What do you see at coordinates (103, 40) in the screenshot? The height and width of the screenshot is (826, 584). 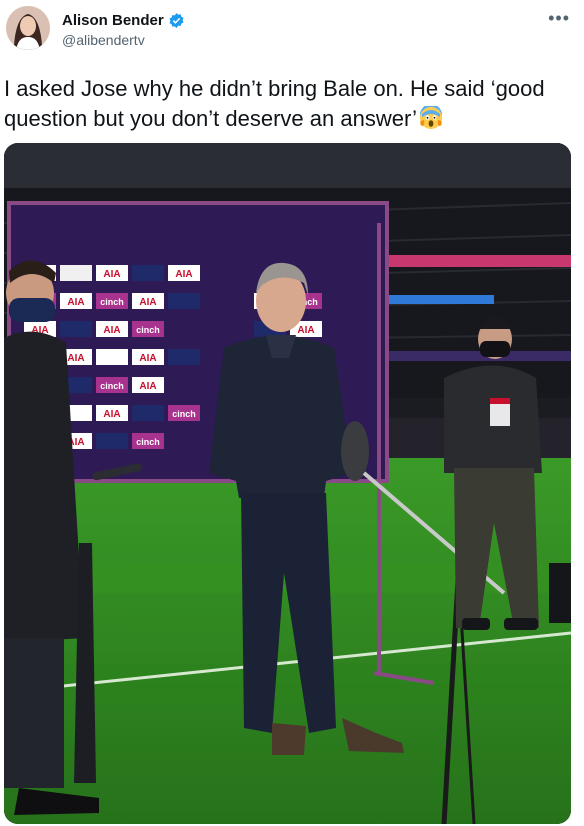 I see `author-handle: @alibendertv` at bounding box center [103, 40].